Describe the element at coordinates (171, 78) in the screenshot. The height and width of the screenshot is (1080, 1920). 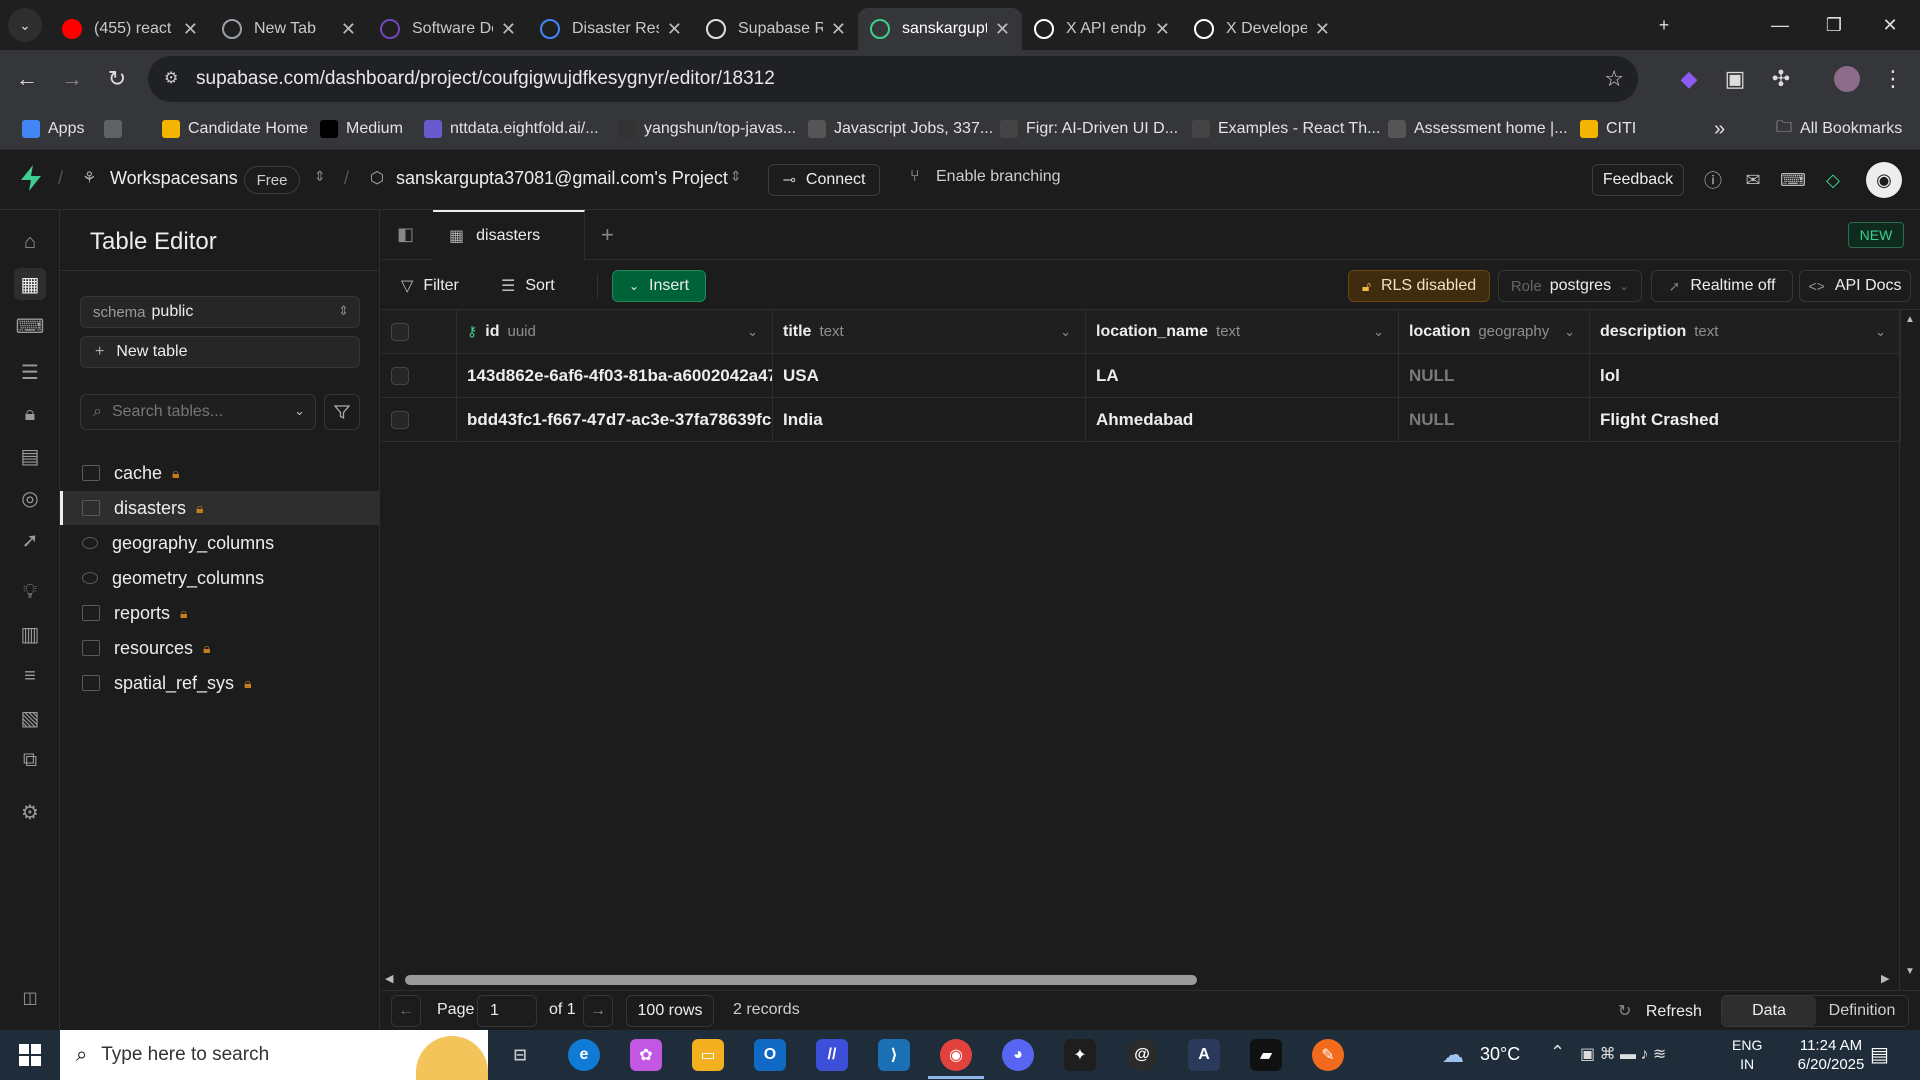
I see `site-info-icon: ⚙` at that location.